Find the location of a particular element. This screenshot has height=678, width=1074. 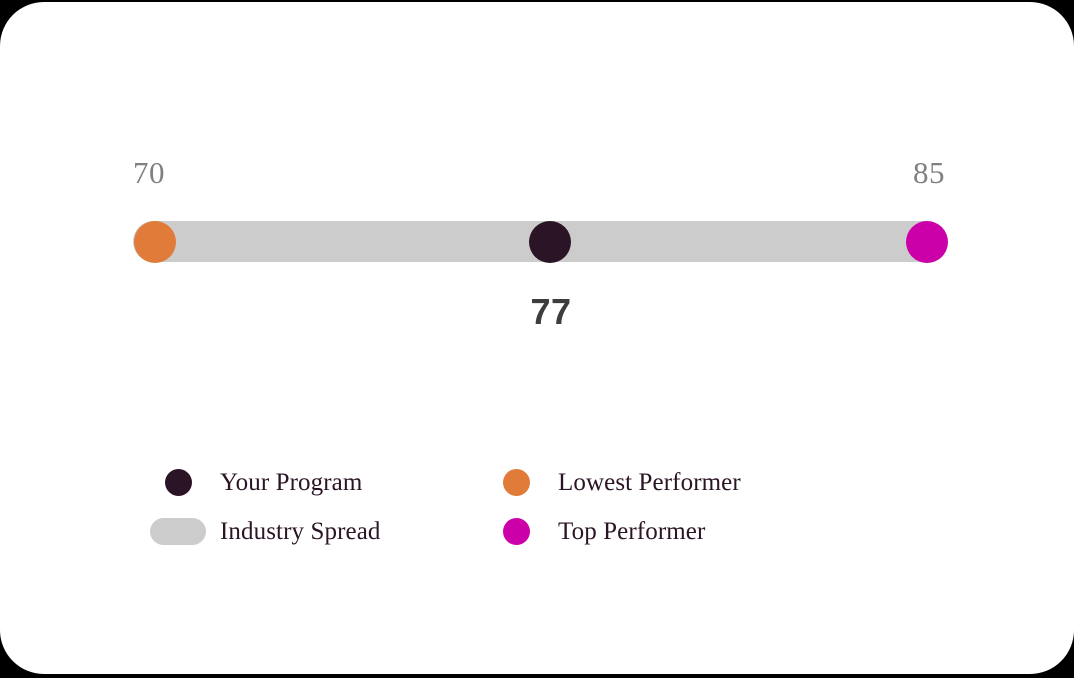

lowest-performer-marker is located at coordinates (155, 242).